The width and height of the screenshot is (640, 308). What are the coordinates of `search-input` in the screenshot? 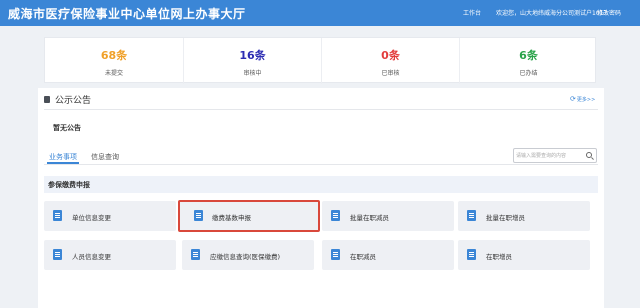 It's located at (549, 156).